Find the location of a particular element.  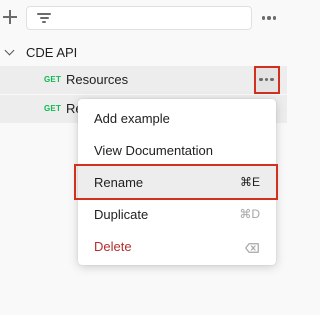

menu-item-label: Rename is located at coordinates (119, 182).